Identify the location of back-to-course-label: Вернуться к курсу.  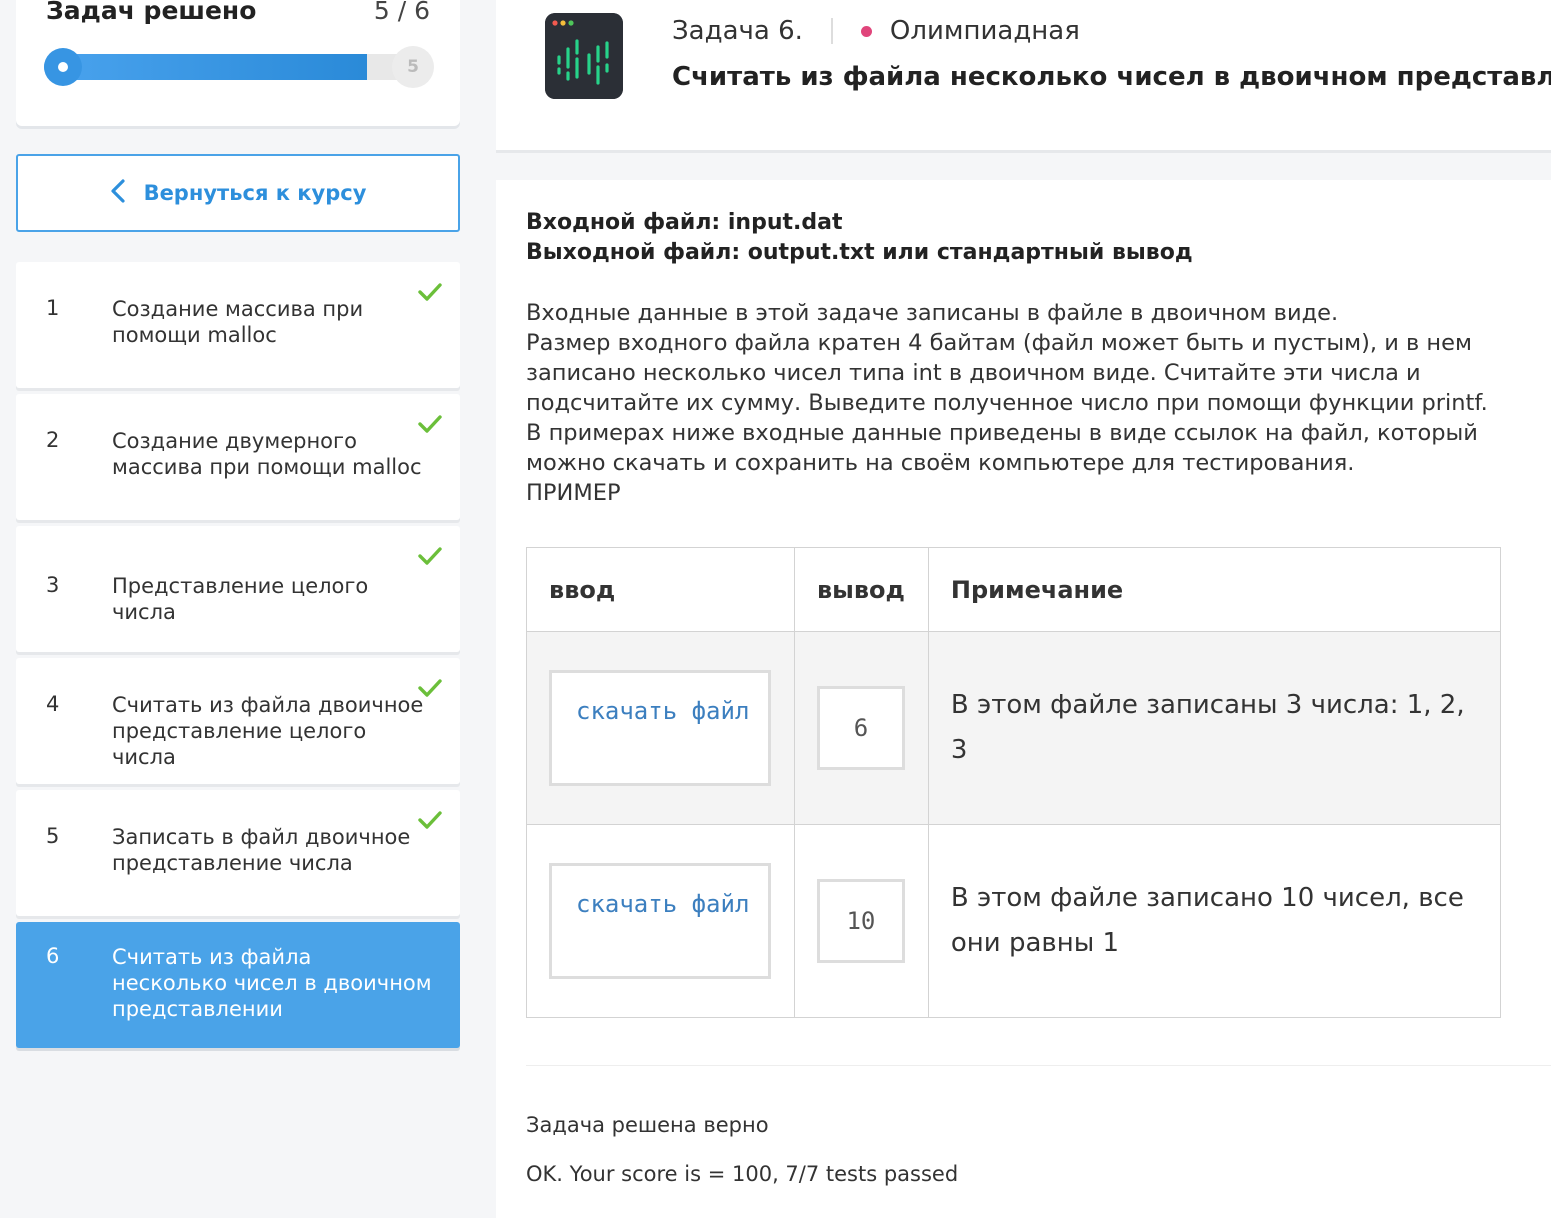
(255, 193).